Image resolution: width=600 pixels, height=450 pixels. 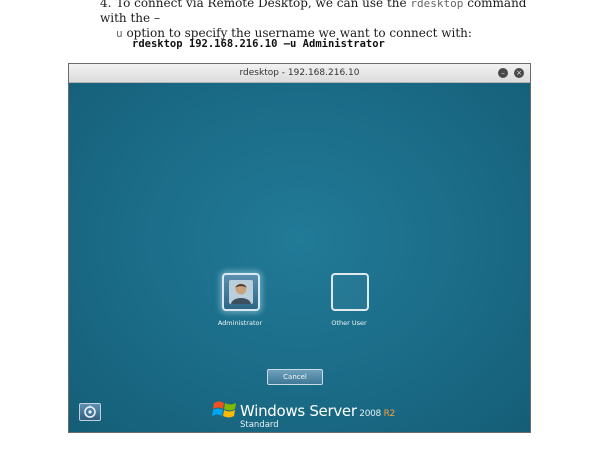 I want to click on windows-server-branding: Windows Server 2008 R2 Standard, so click(x=312, y=417).